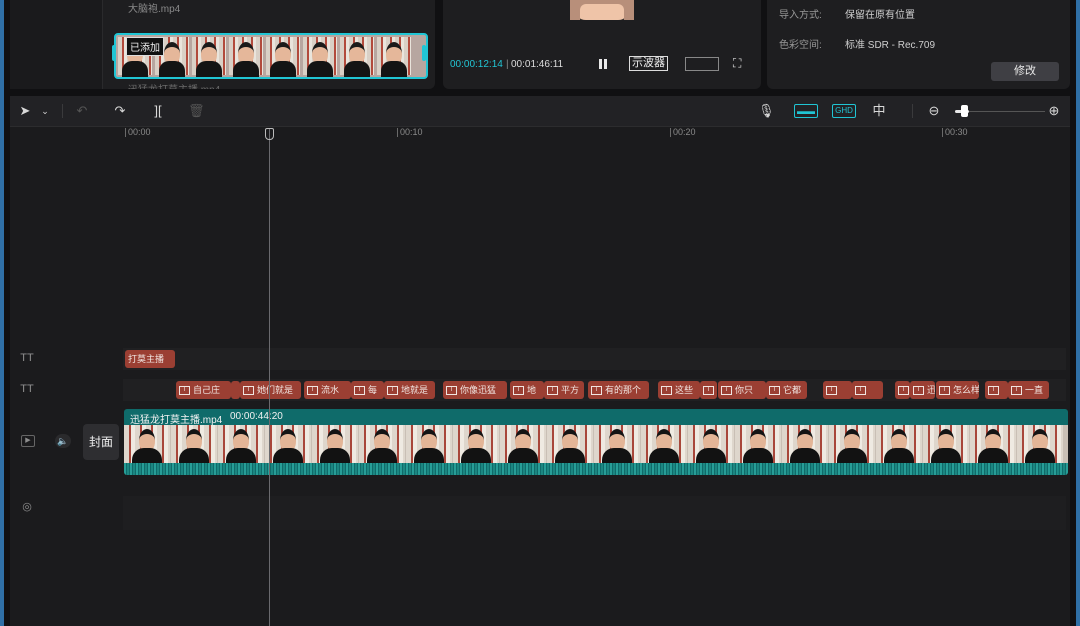  What do you see at coordinates (1025, 71) in the screenshot?
I see `modify-button: 修改` at bounding box center [1025, 71].